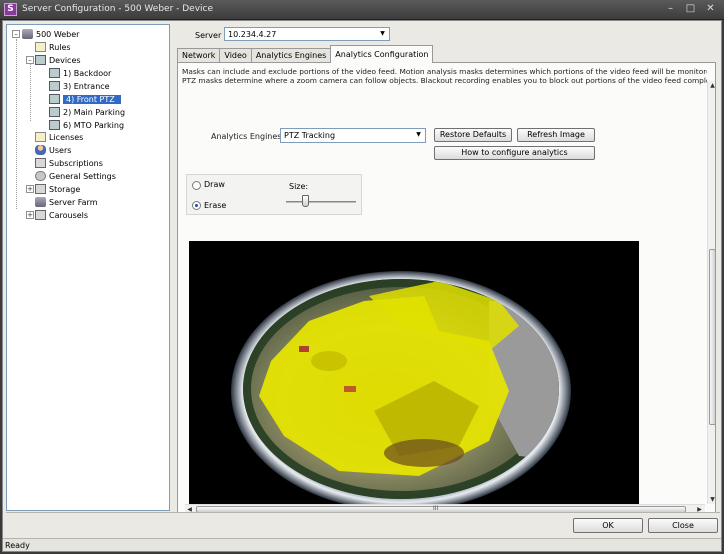 This screenshot has height=554, width=724. Describe the element at coordinates (215, 205) in the screenshot. I see `erase-label: Erase` at that location.